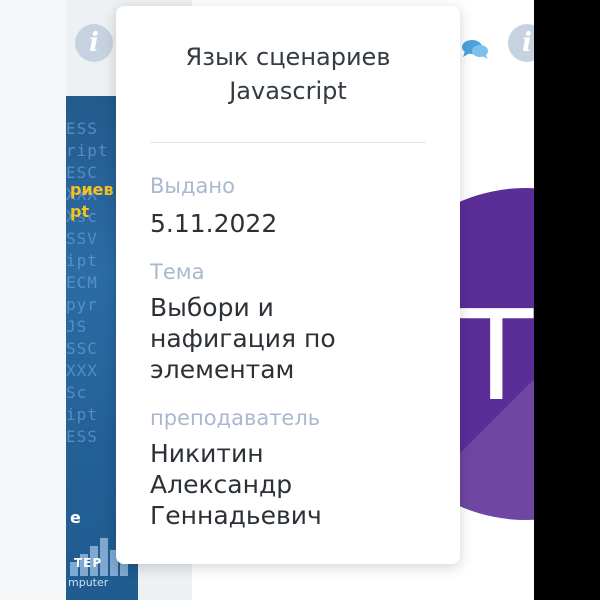  What do you see at coordinates (214, 223) in the screenshot?
I see `issued-value: 5.11.2022` at bounding box center [214, 223].